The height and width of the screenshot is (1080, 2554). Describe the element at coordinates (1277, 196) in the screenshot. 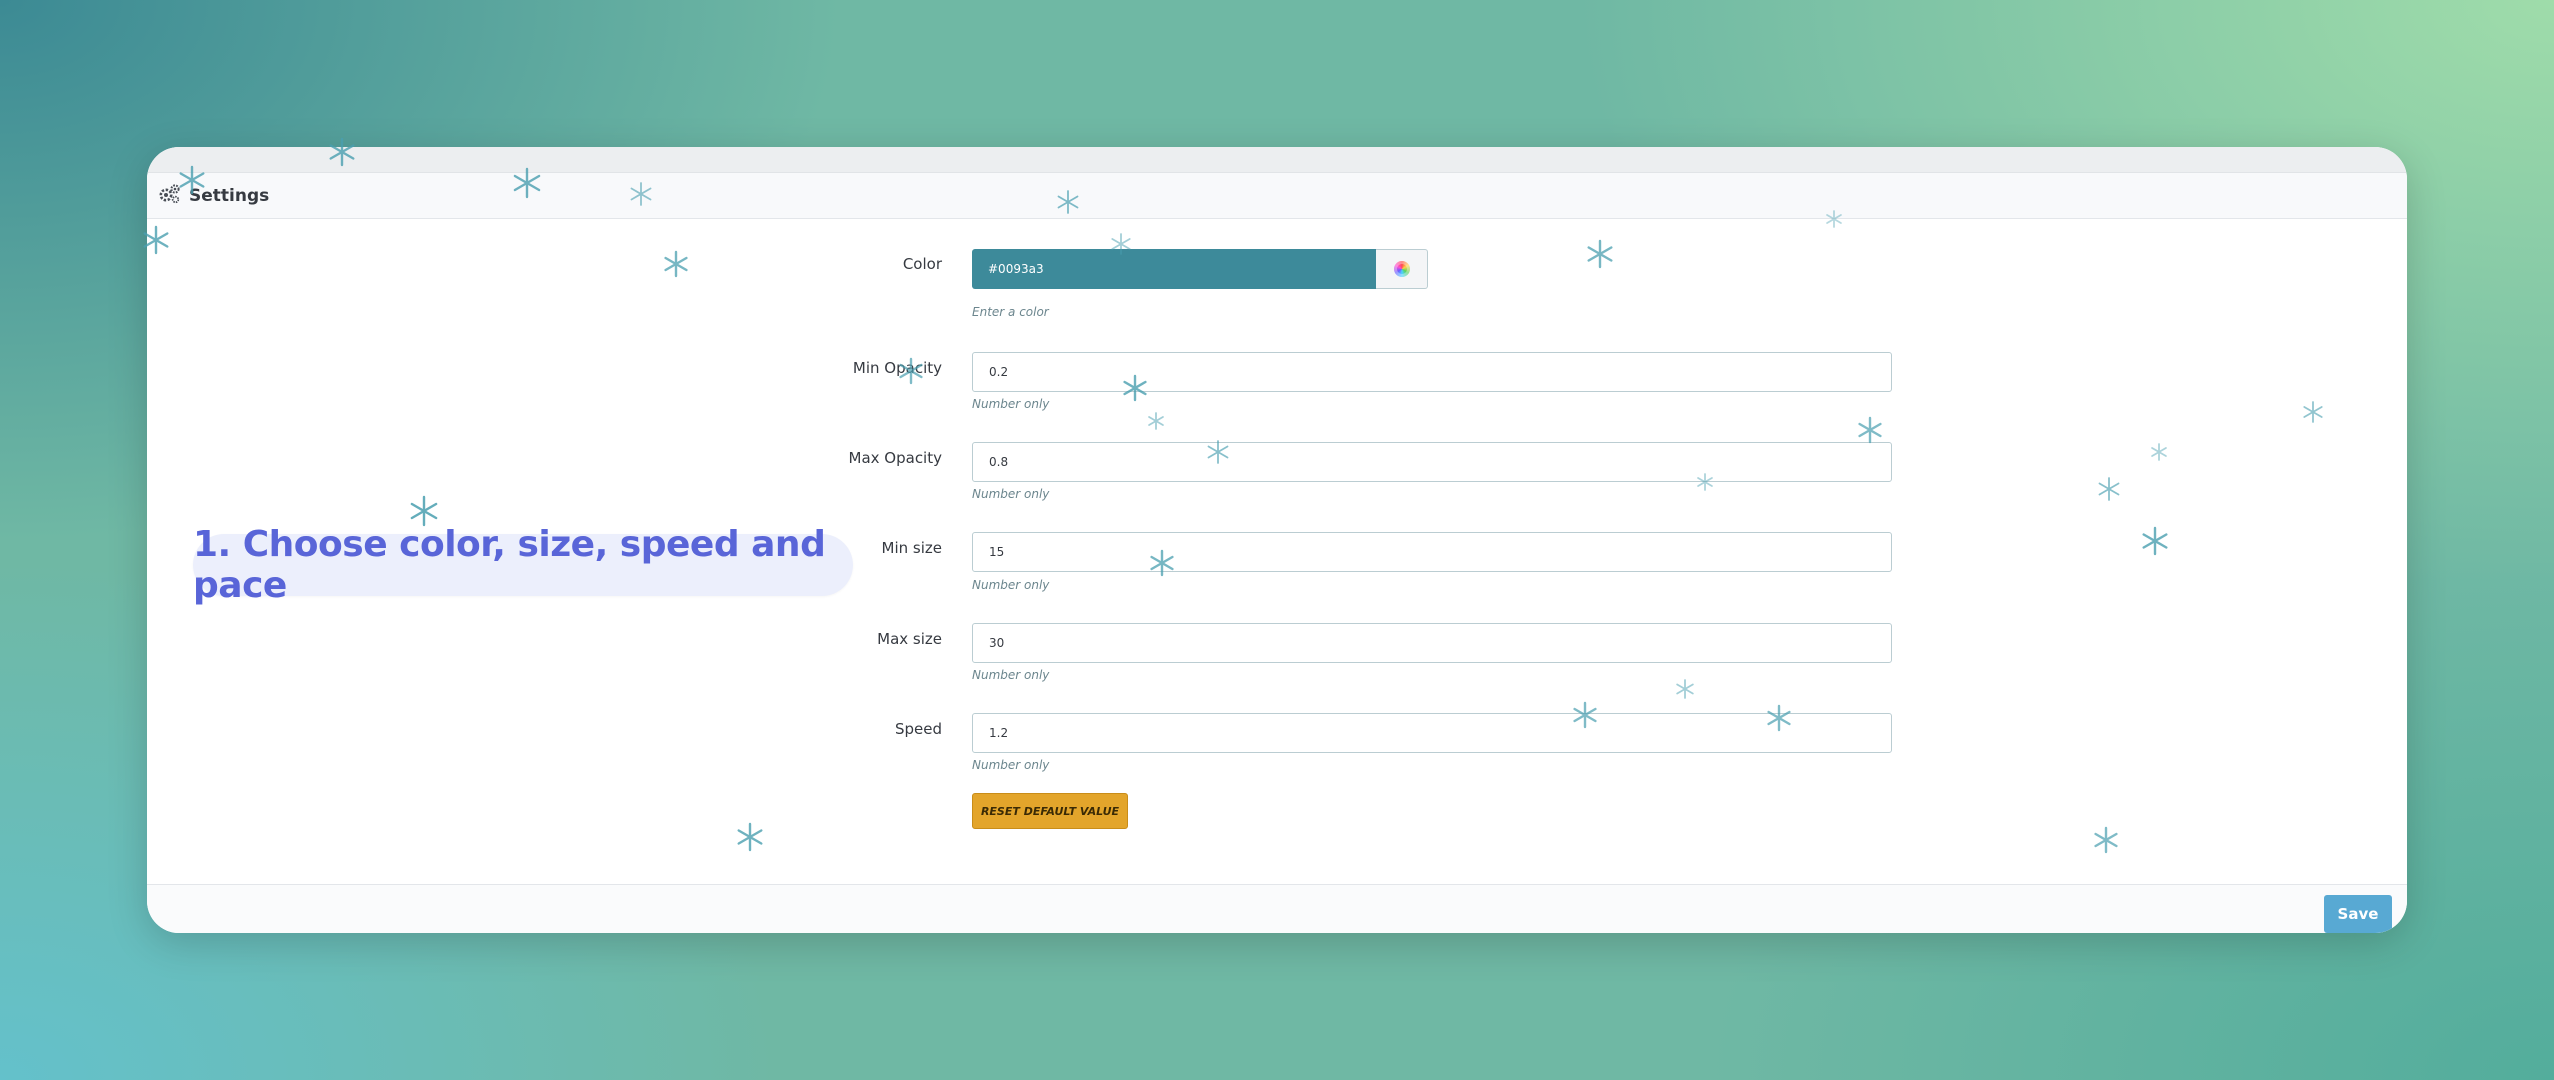

I see `panel-header: Settings` at that location.